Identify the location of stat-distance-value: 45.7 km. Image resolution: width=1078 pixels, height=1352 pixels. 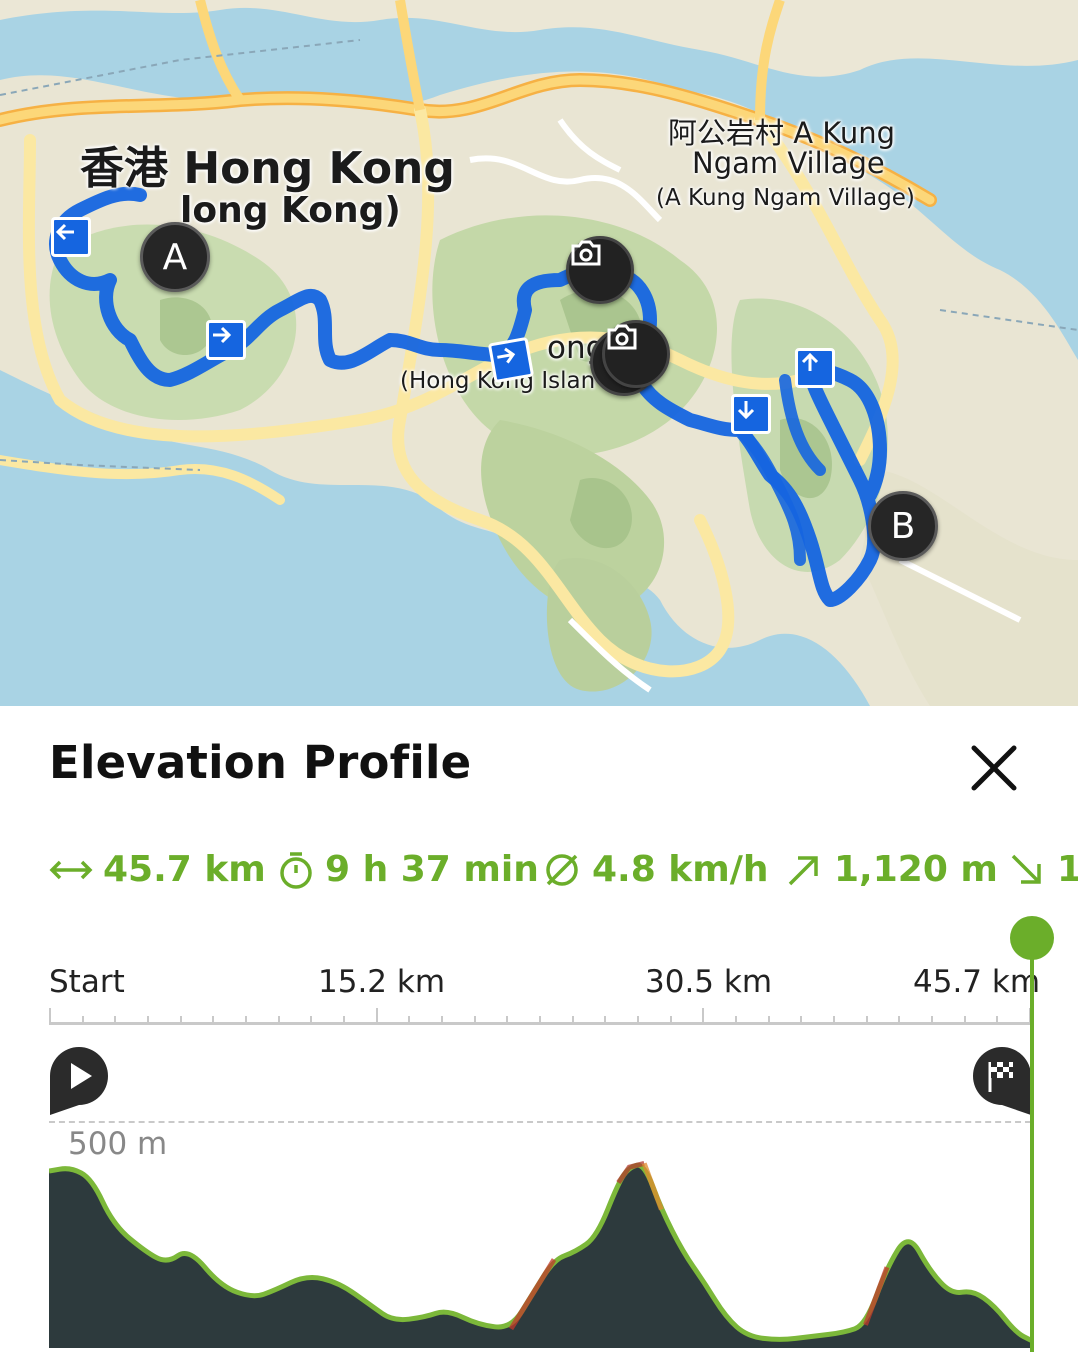
(184, 869).